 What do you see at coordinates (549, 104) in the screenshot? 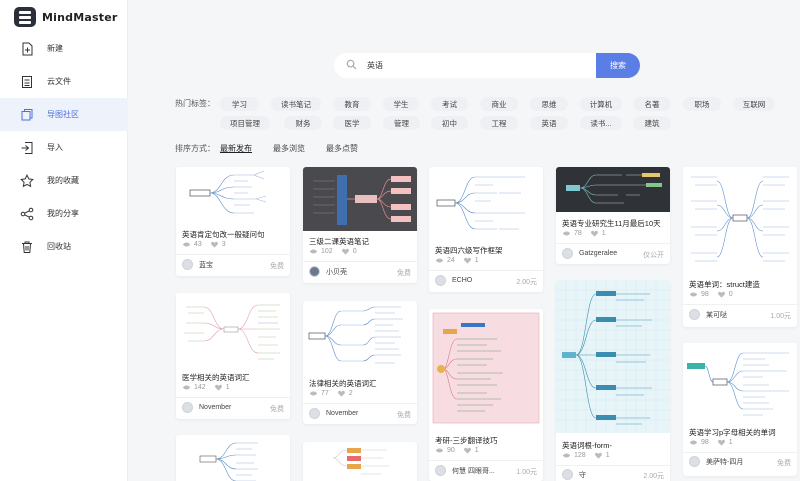
I see `tag-item: 思维` at bounding box center [549, 104].